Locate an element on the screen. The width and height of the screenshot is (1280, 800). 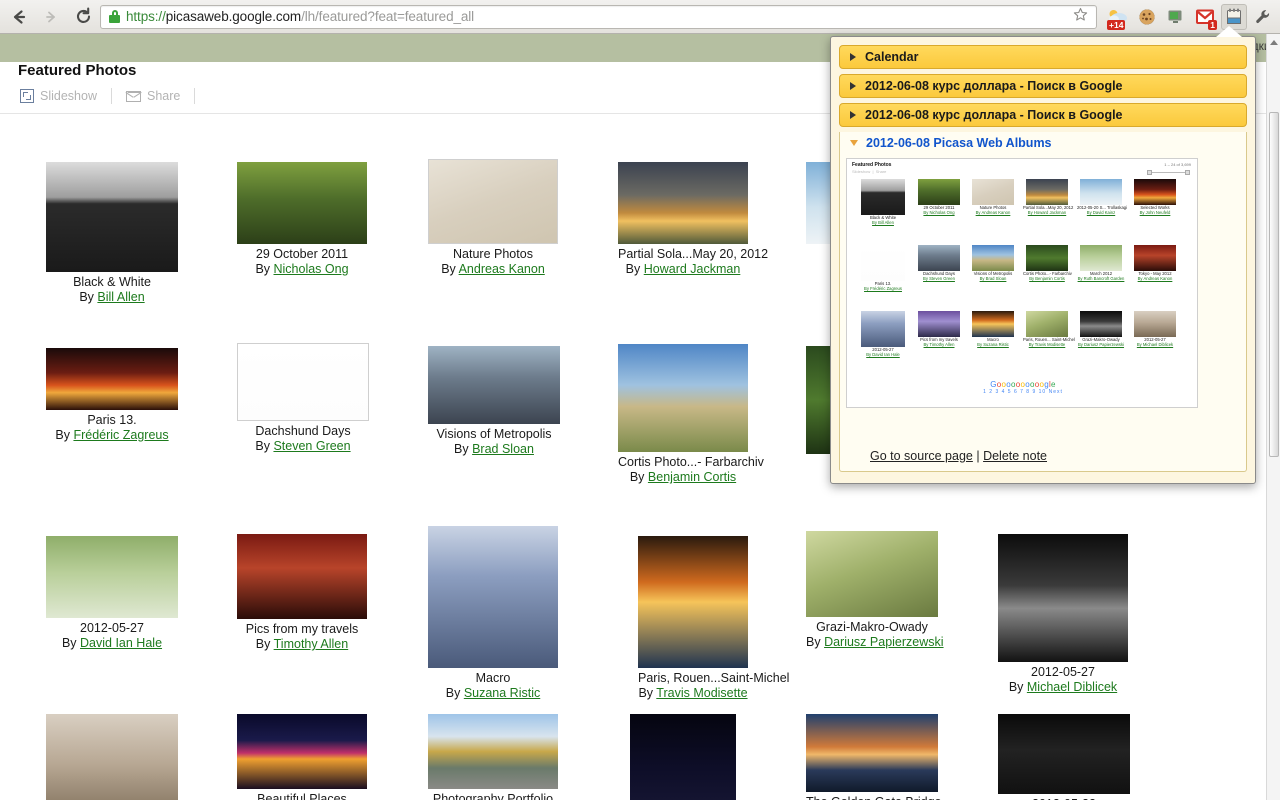
photo-caption: Paris, Rouen...Saint-Michel is located at coordinates (714, 678).